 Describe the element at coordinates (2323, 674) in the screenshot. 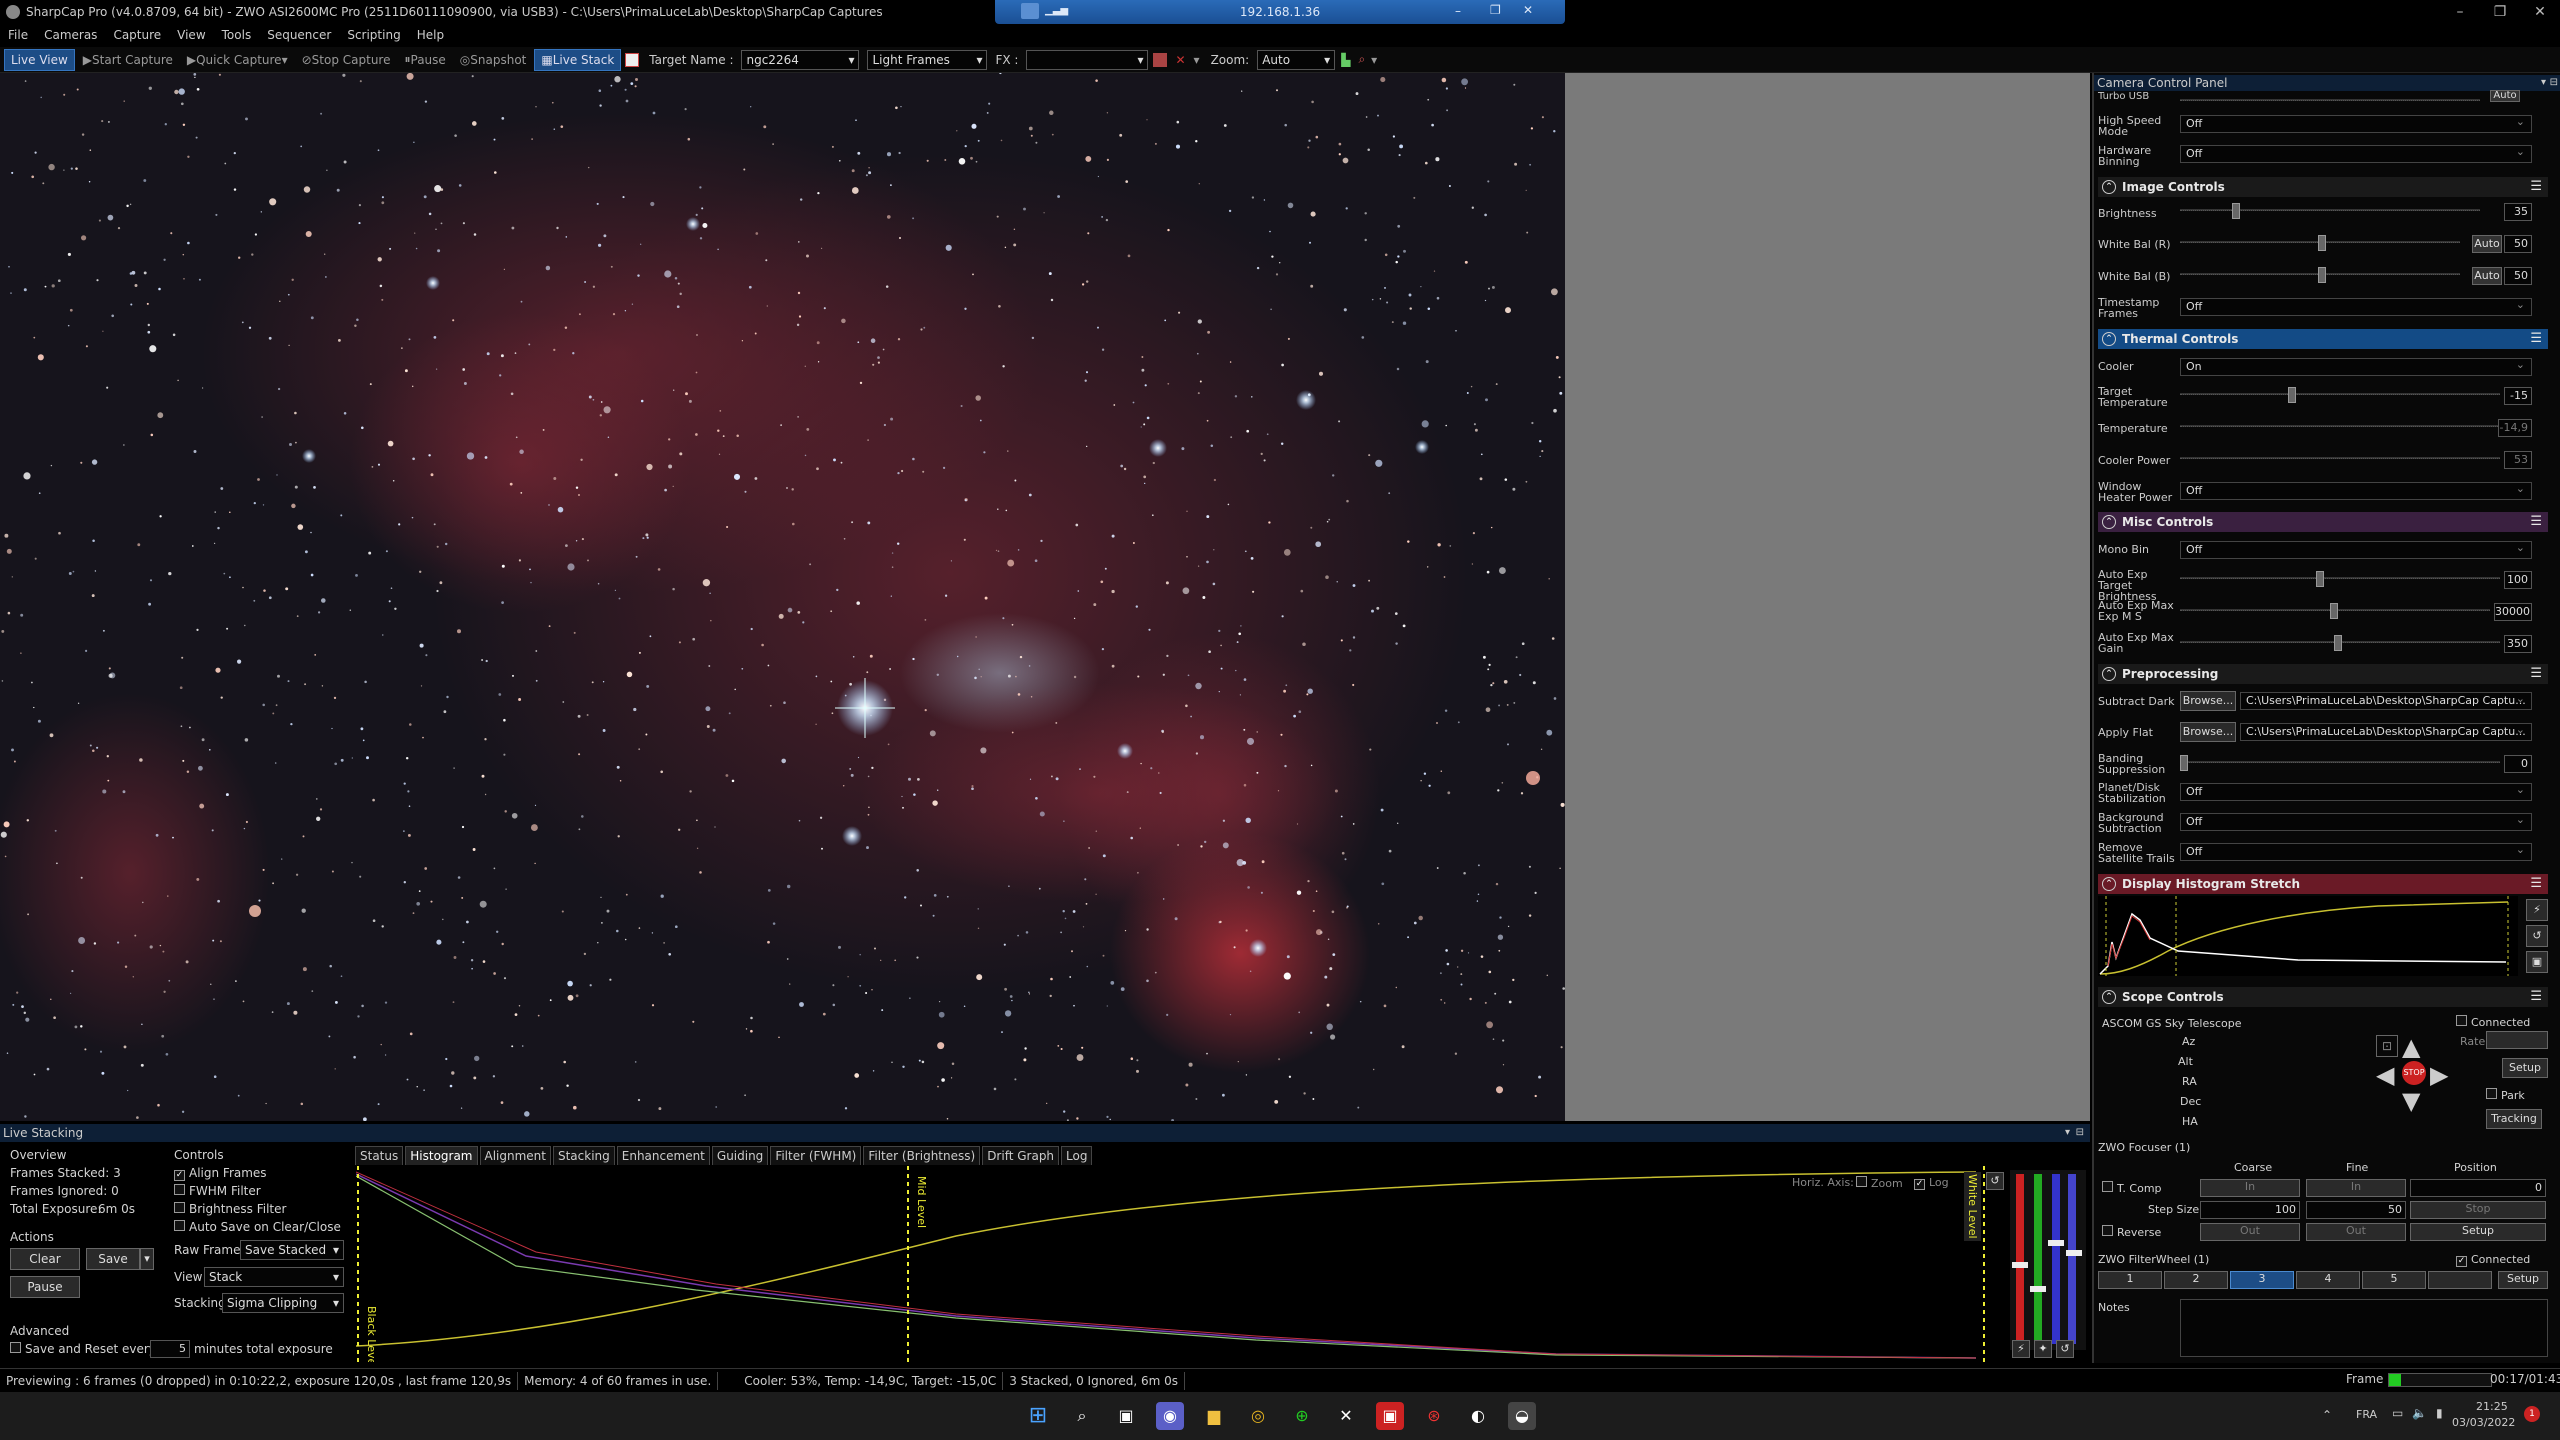

I see `preprocessing-header: ⌃ Preprocessing ☰` at that location.